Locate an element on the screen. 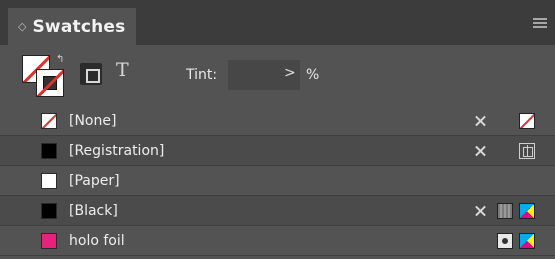 This screenshot has width=555, height=259. stroke-box is located at coordinates (50, 83).